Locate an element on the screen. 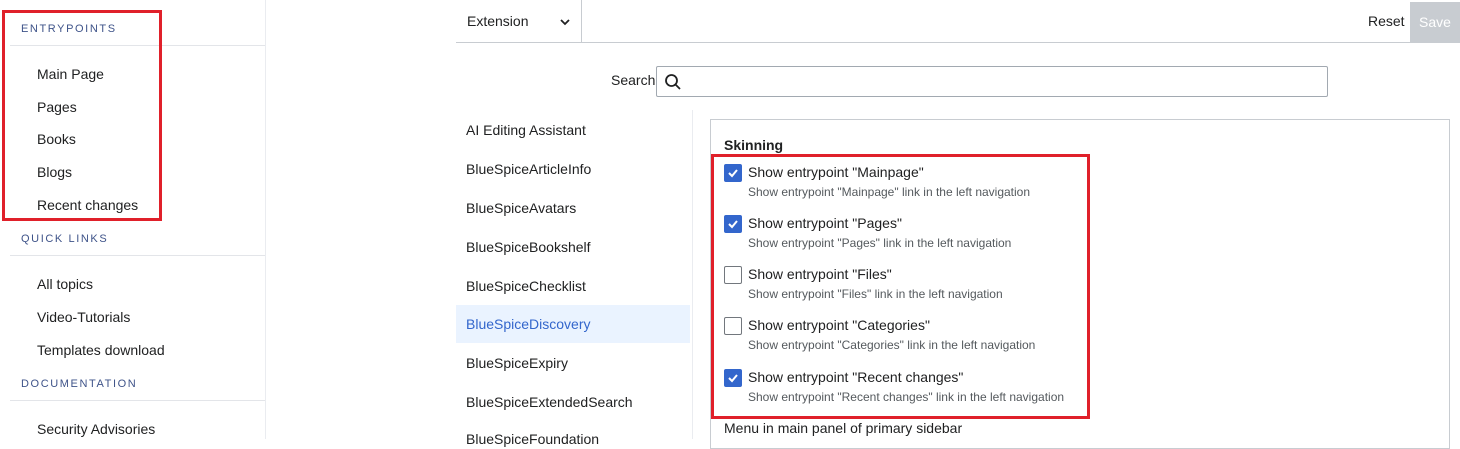 Image resolution: width=1460 pixels, height=449 pixels. extension-item-bluespice-bookshelf: BlueSpiceBookshelf is located at coordinates (573, 247).